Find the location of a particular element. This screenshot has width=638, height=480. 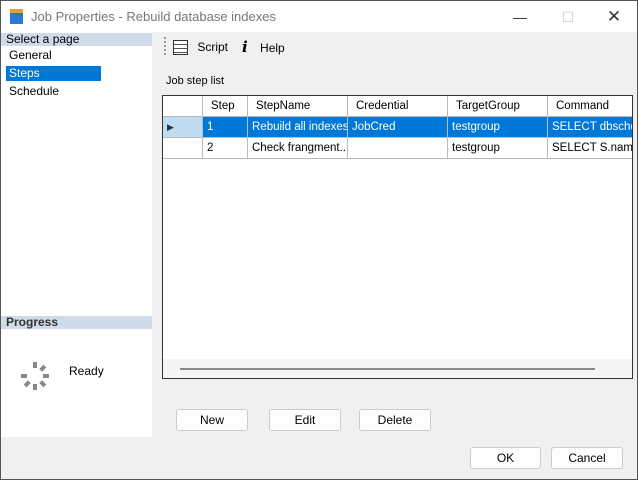

scrollbar-thumb is located at coordinates (387, 369).